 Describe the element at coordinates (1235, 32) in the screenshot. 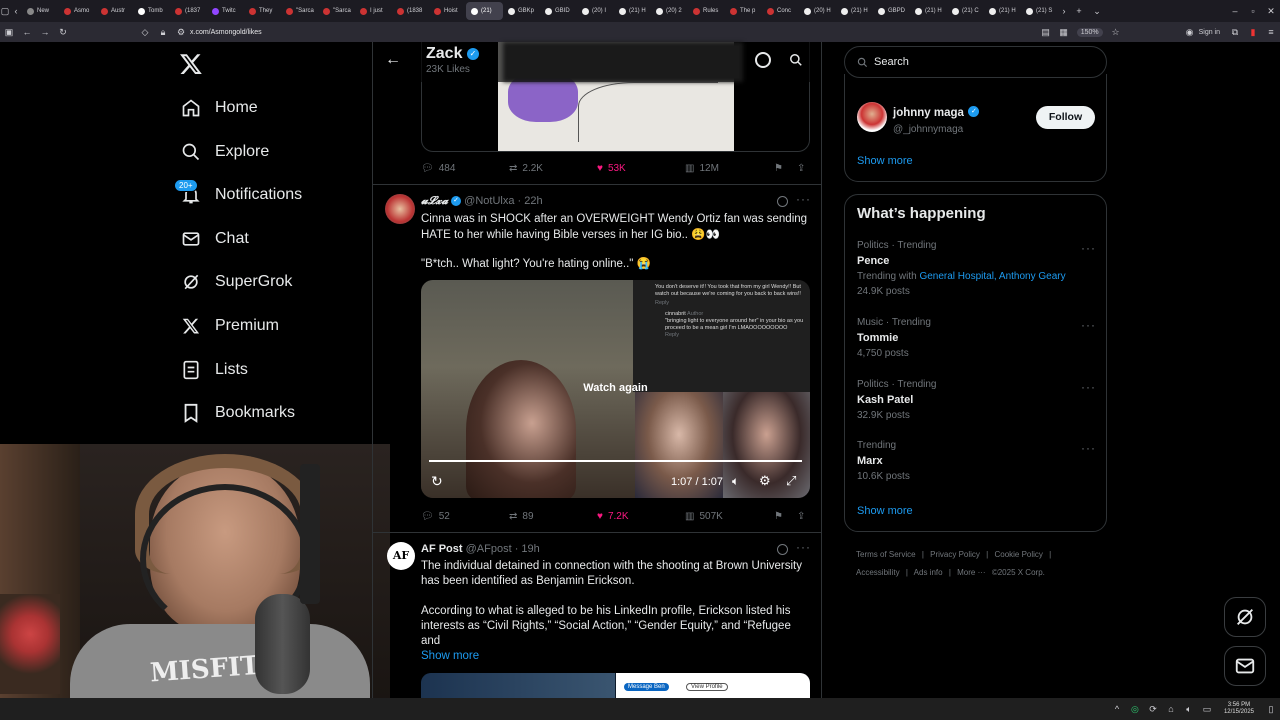

I see `extensions-icon: ⧉` at that location.